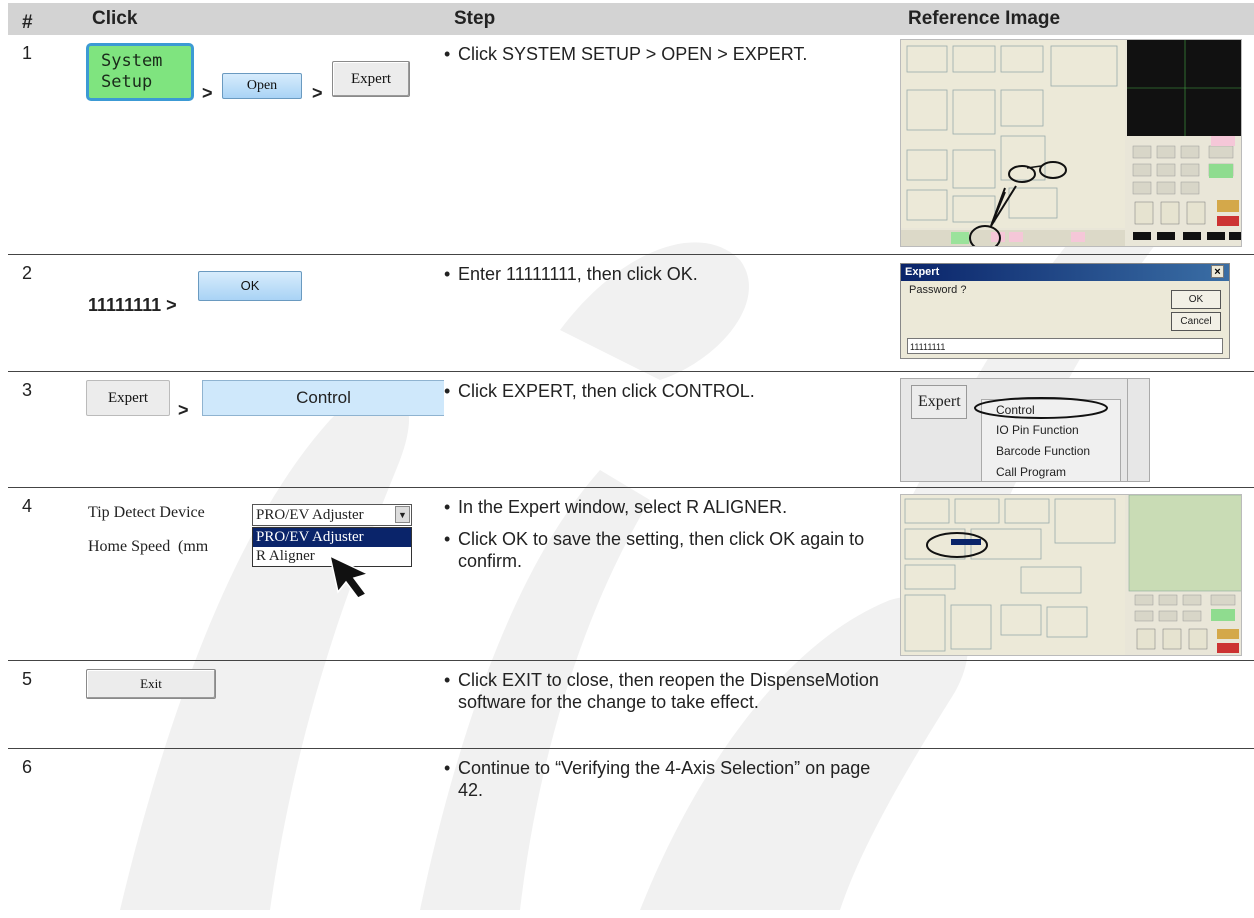  What do you see at coordinates (922, 271) in the screenshot?
I see `dialog-title: Expert` at bounding box center [922, 271].